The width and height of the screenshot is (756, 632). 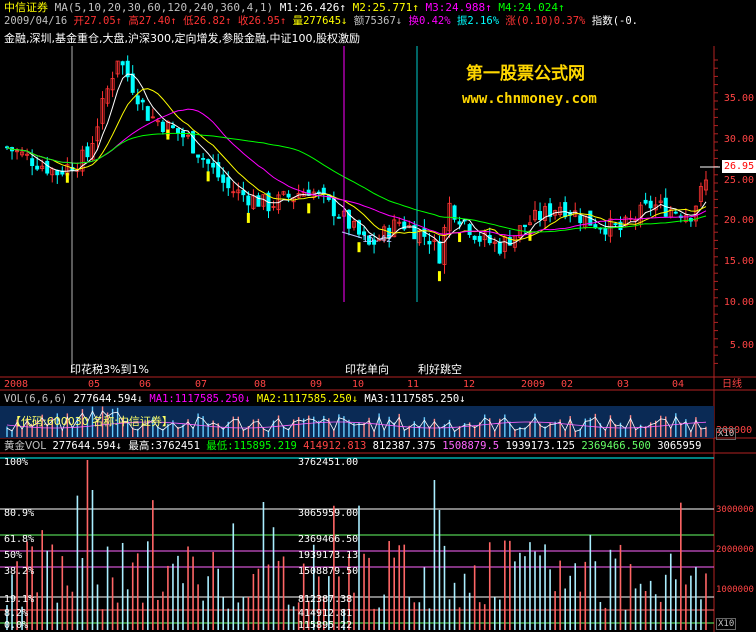 What do you see at coordinates (739, 166) in the screenshot?
I see `current-price-badge: 26.95` at bounding box center [739, 166].